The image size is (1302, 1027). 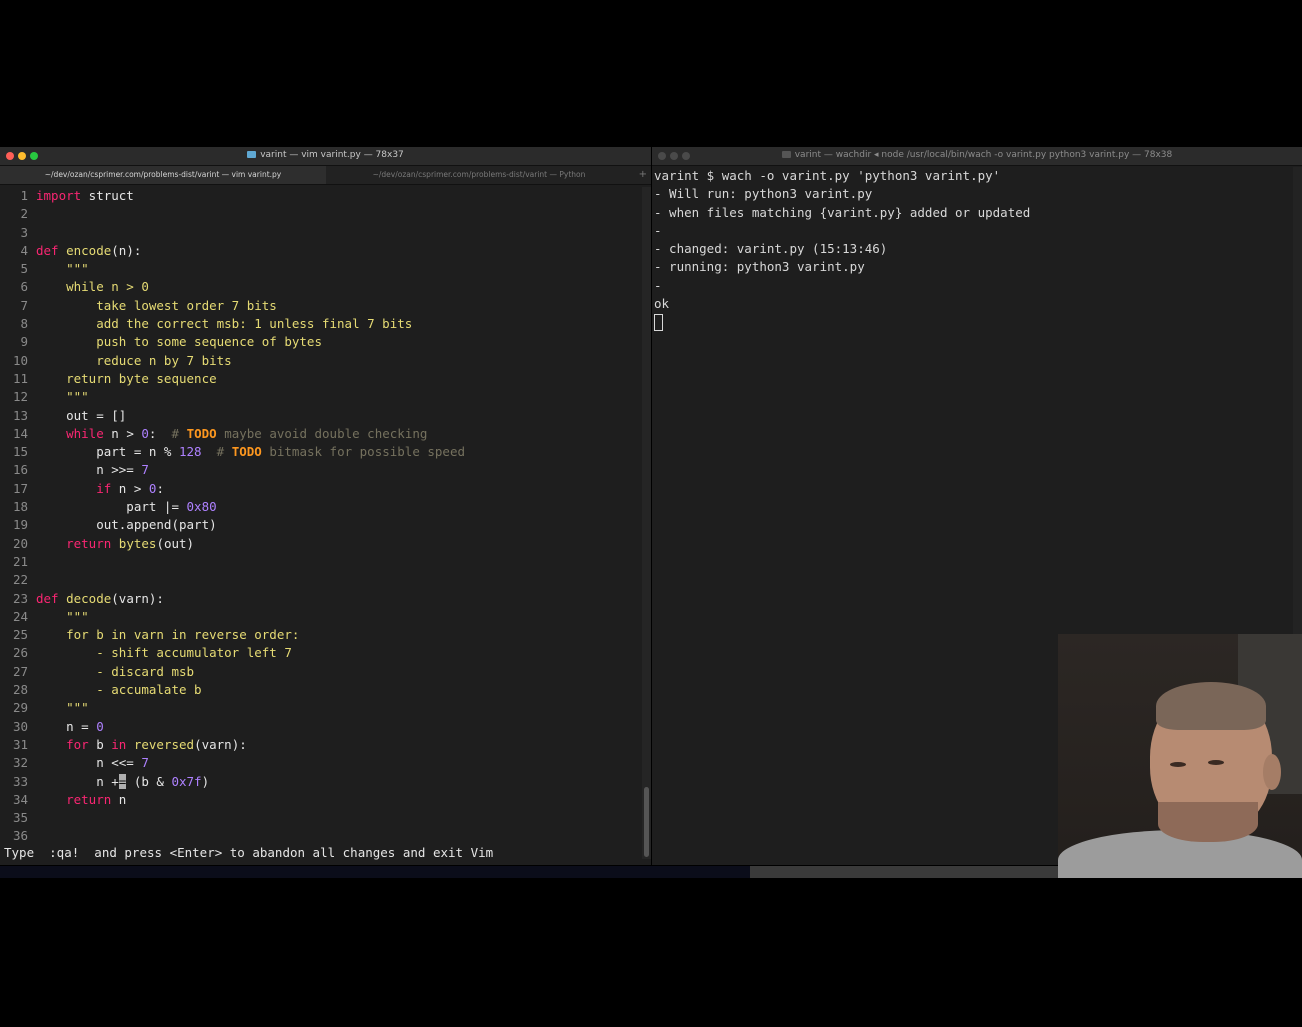 I want to click on code-line: 31 for b in reversed(varn):, so click(x=320, y=745).